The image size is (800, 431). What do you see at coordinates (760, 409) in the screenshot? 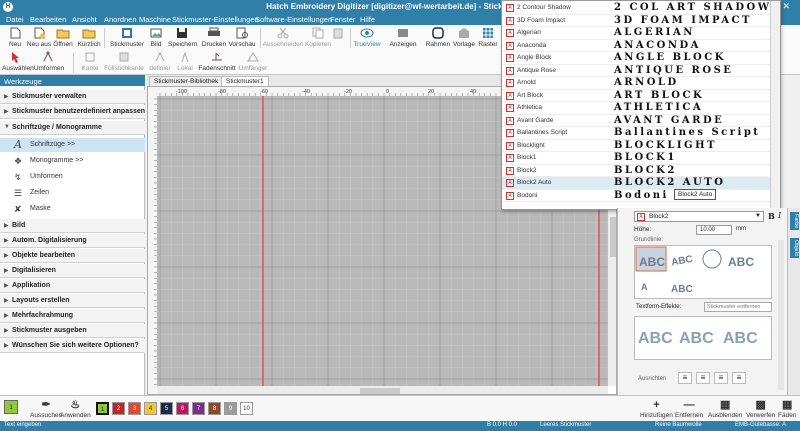
I see `discard-color-button: ▩ Verwerfen` at bounding box center [760, 409].